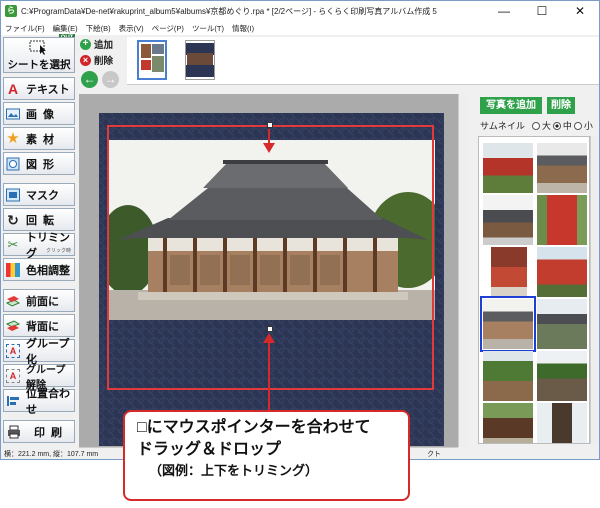 Image resolution: width=600 pixels, height=508 pixels. Describe the element at coordinates (14, 431) in the screenshot. I see `printer-icon` at that location.